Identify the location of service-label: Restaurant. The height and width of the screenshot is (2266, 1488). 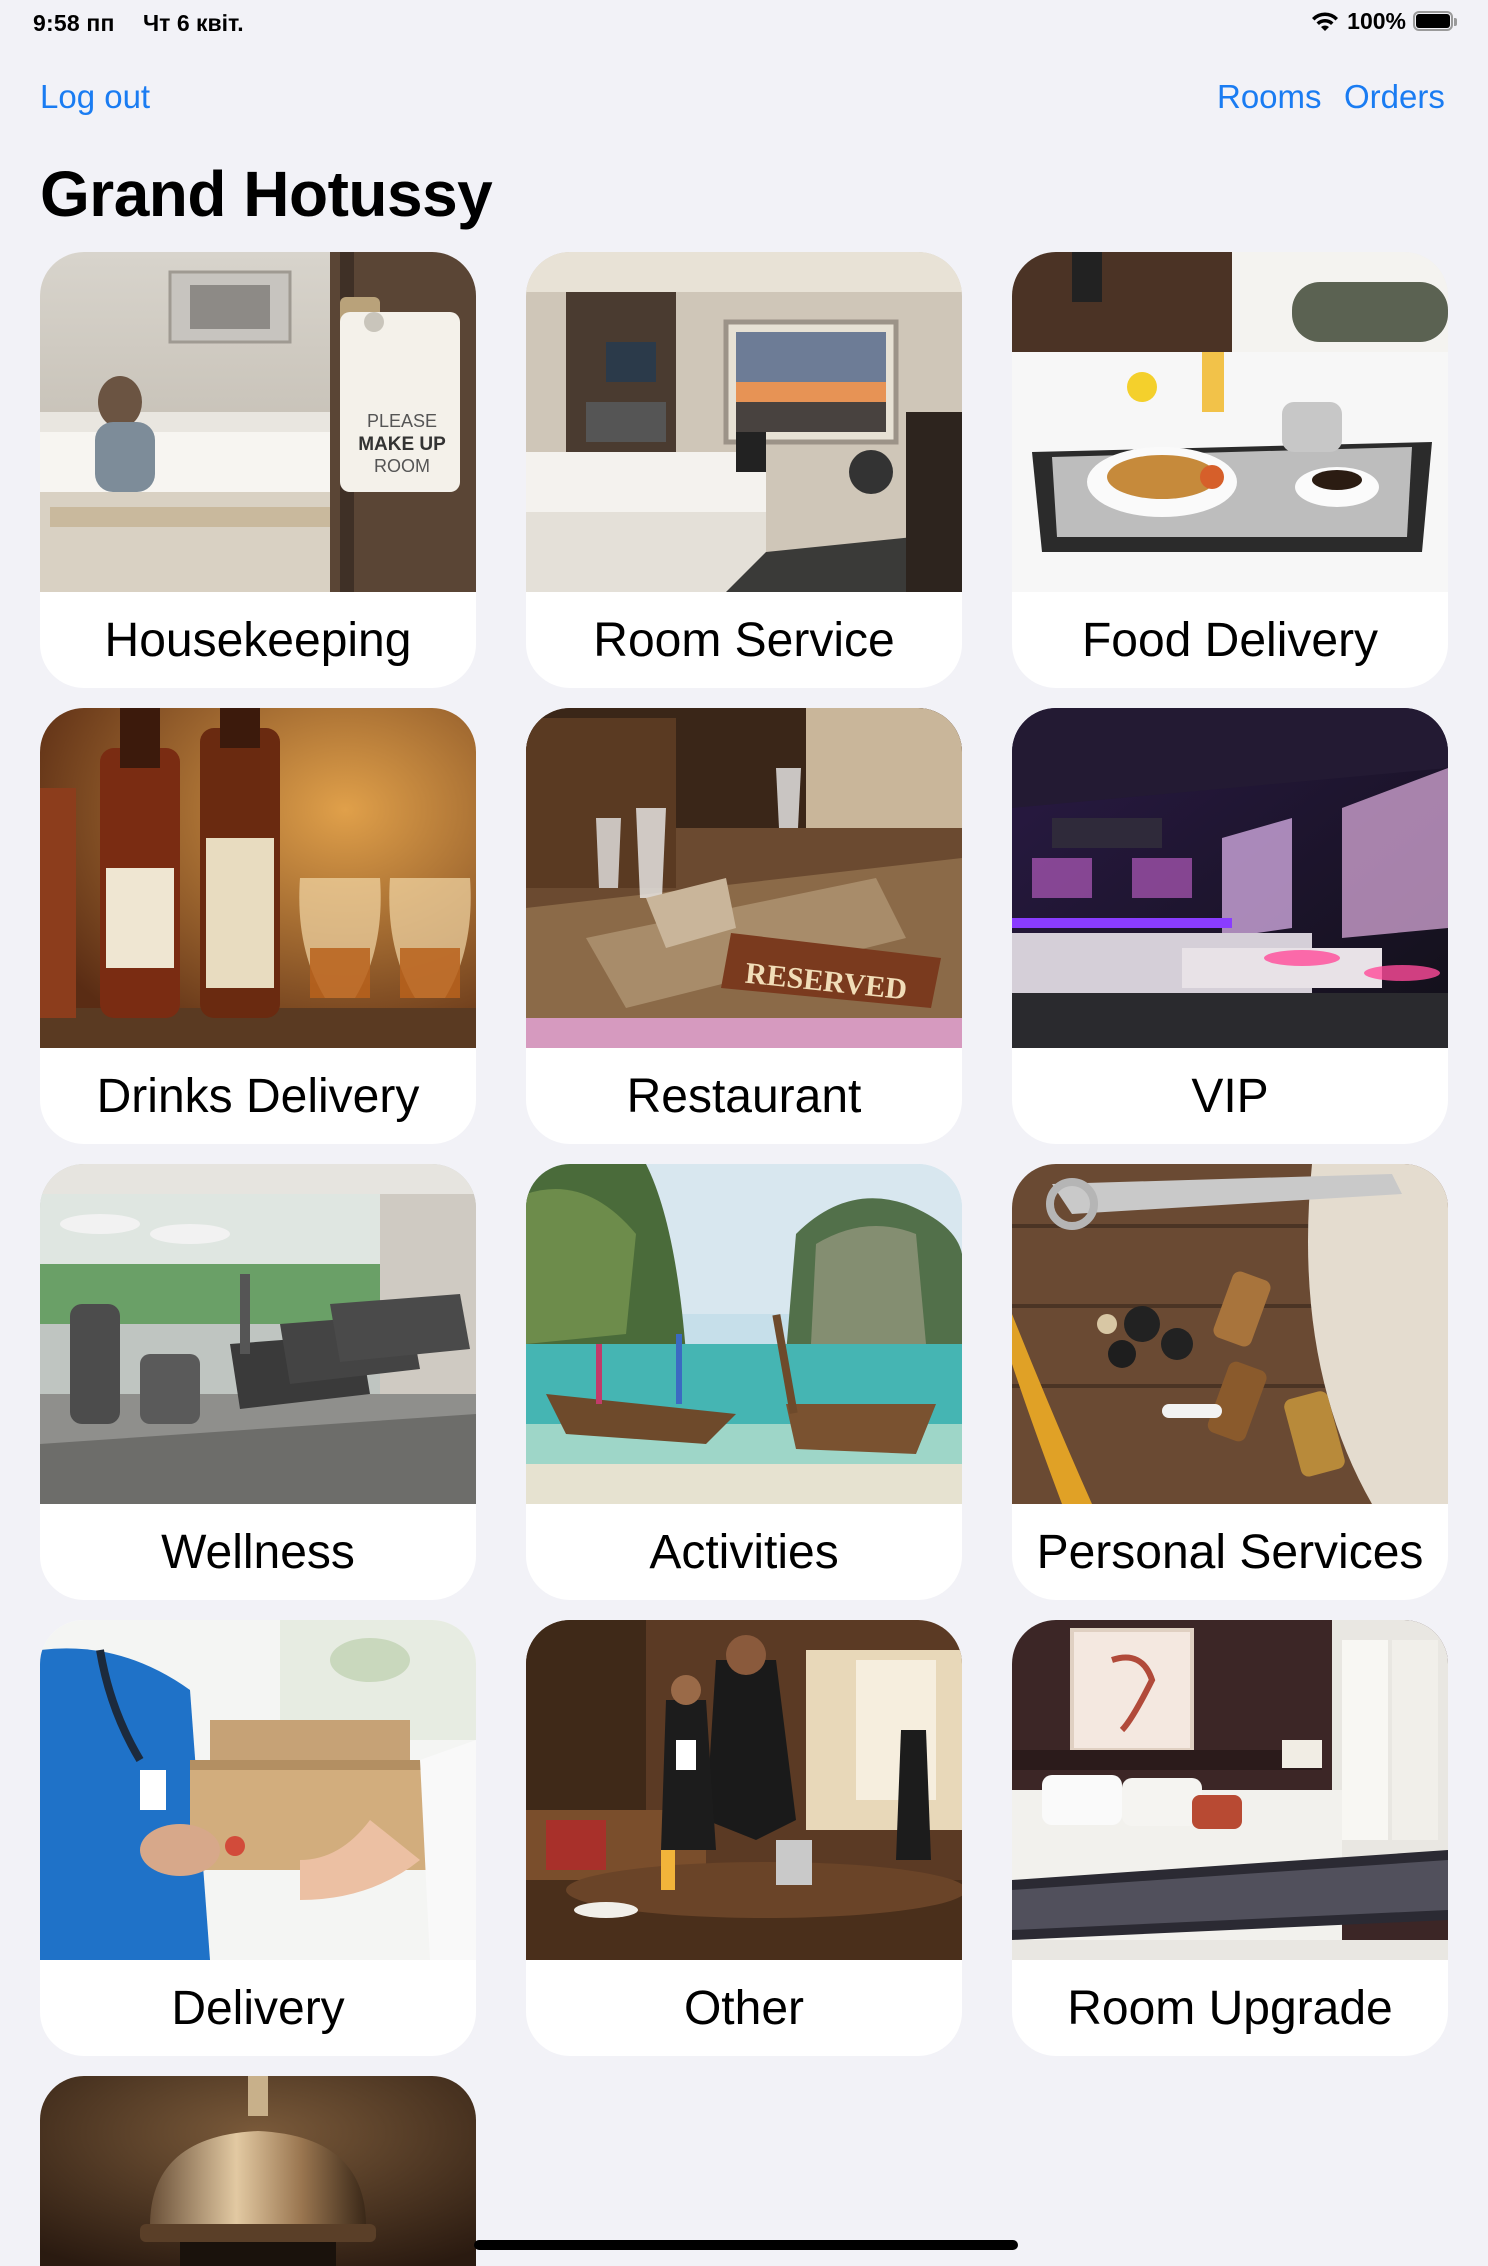
(744, 1096).